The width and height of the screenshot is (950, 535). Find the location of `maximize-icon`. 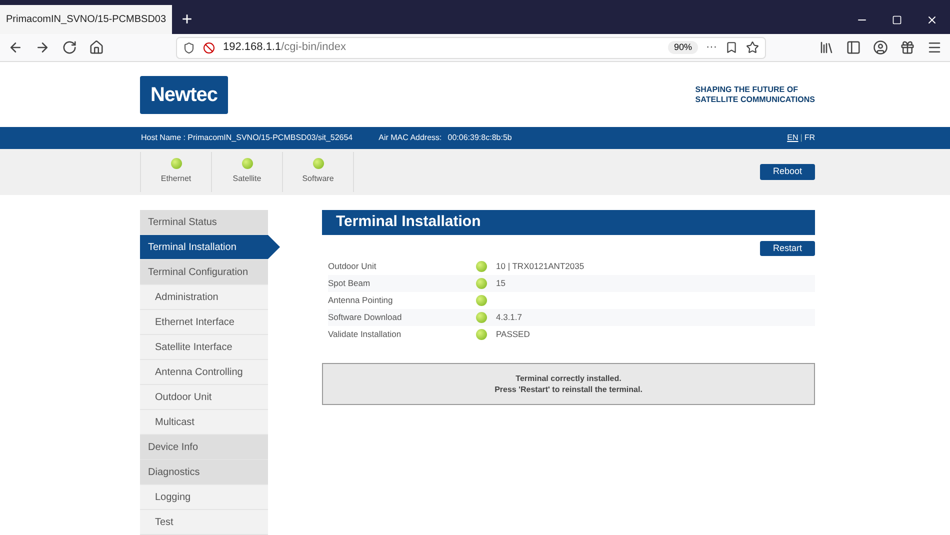

maximize-icon is located at coordinates (897, 19).